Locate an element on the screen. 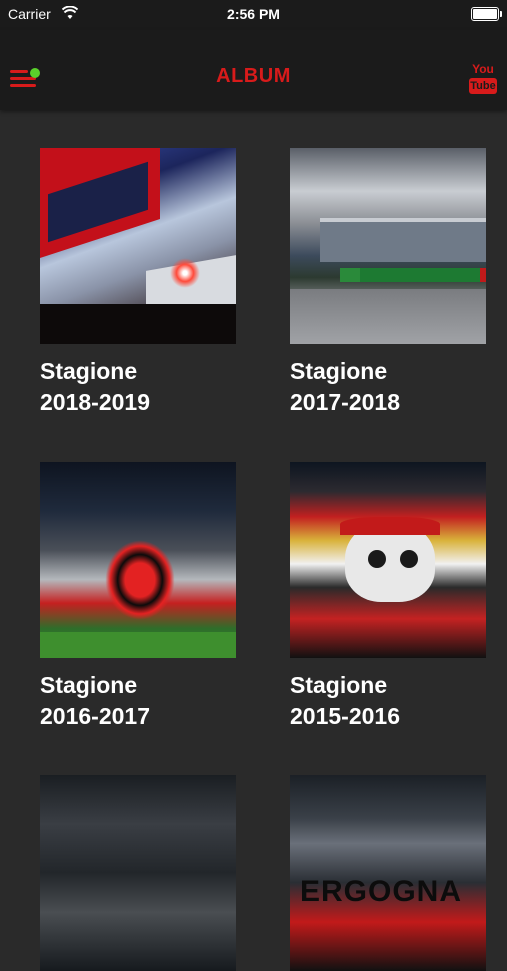  album-item is located at coordinates (138, 873).